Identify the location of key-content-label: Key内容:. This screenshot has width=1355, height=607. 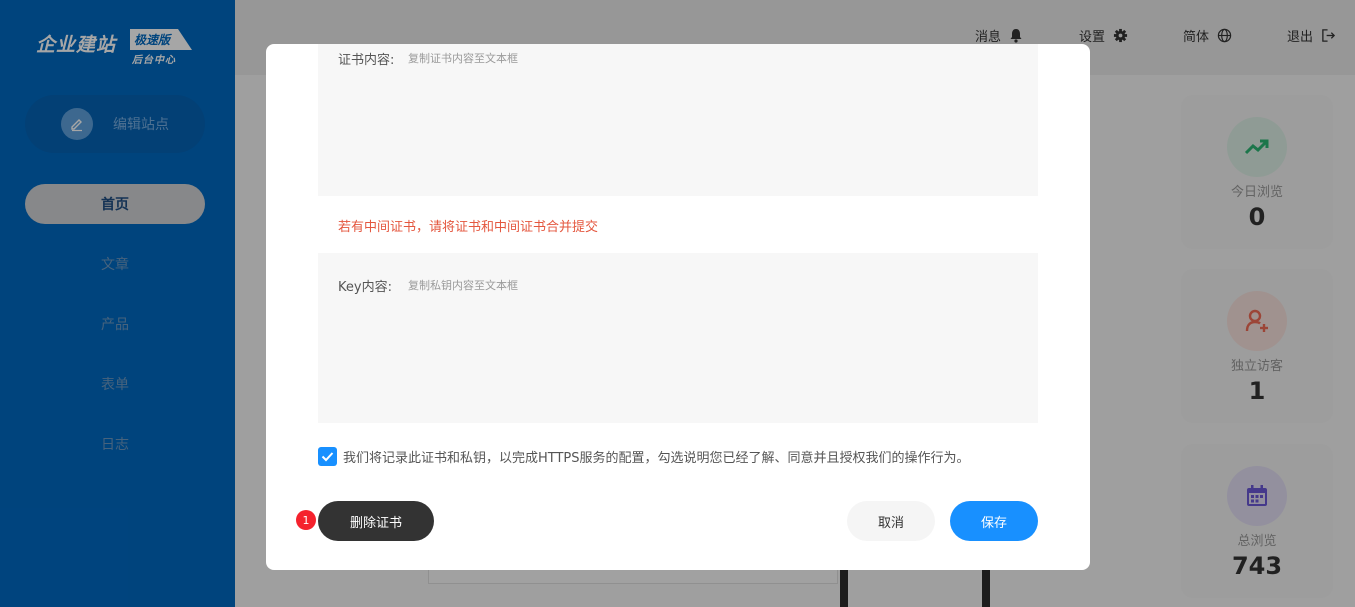
(365, 287).